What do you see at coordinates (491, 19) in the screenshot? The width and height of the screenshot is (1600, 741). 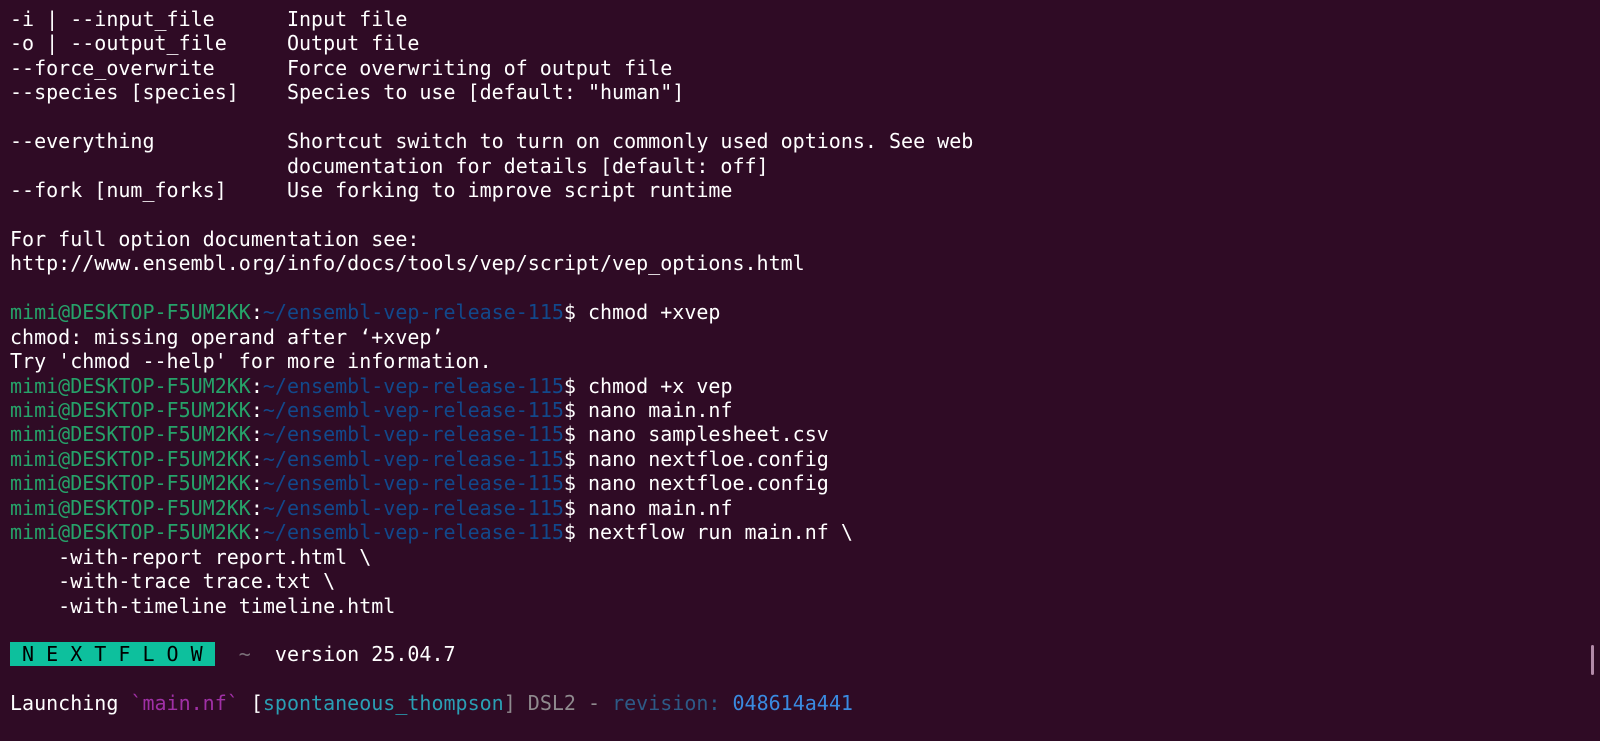 I see `terminal-line: -i | --input_file Input file` at bounding box center [491, 19].